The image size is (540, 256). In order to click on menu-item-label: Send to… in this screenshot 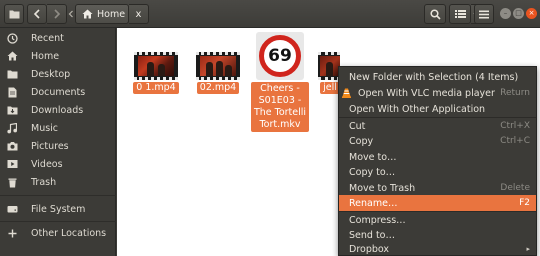, I will do `click(372, 235)`.